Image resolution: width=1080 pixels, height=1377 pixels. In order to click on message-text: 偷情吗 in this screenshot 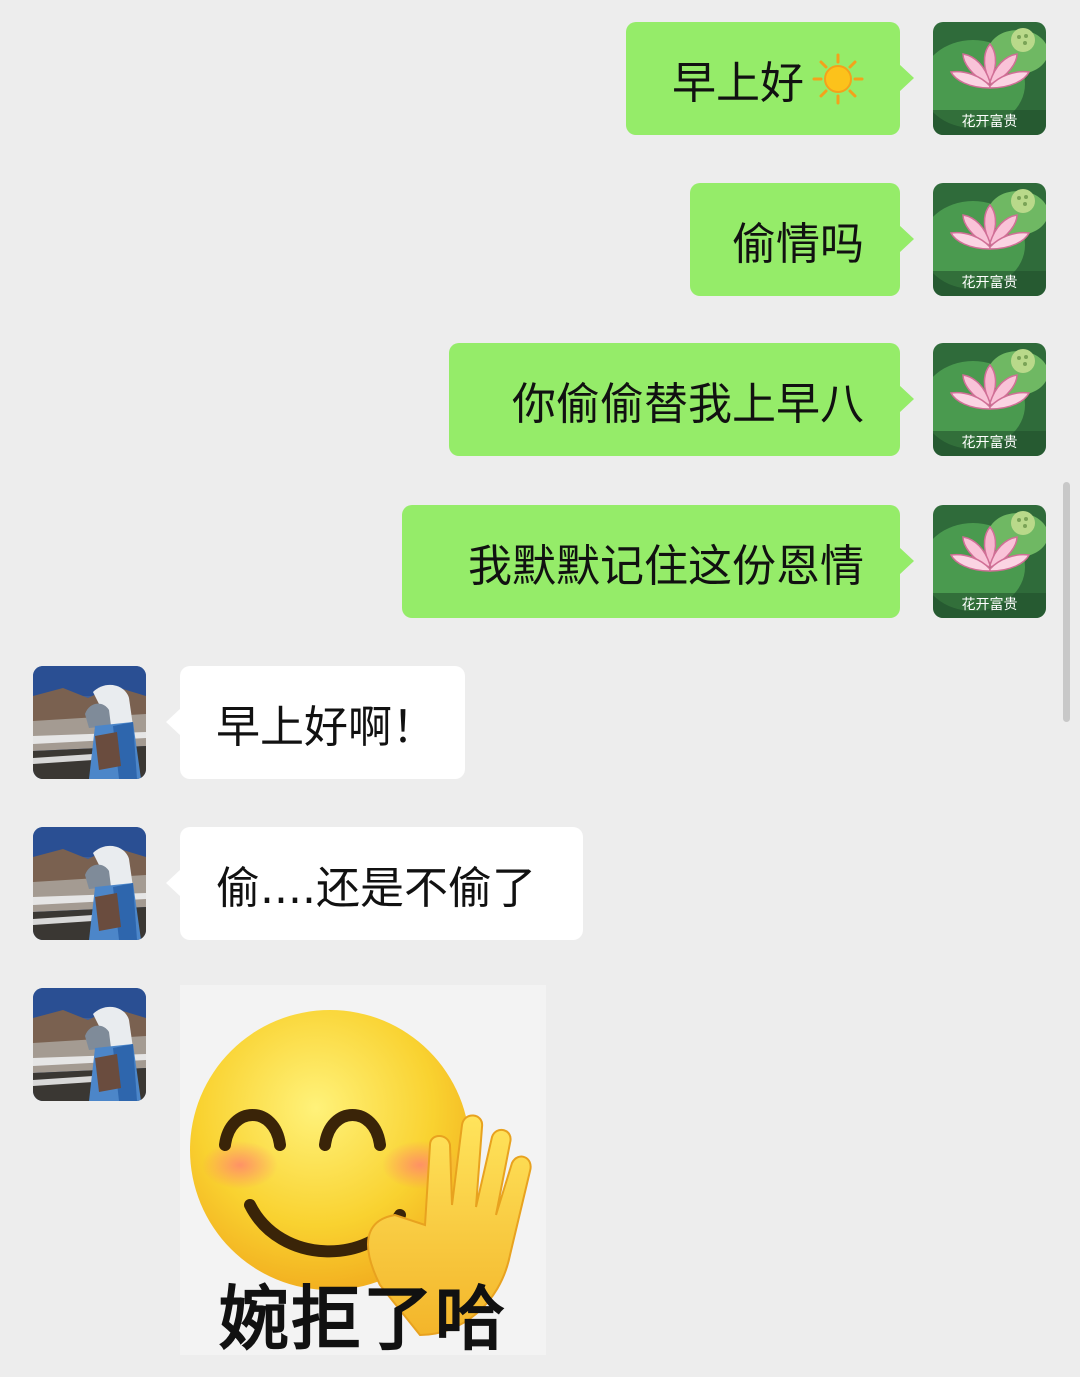, I will do `click(798, 244)`.